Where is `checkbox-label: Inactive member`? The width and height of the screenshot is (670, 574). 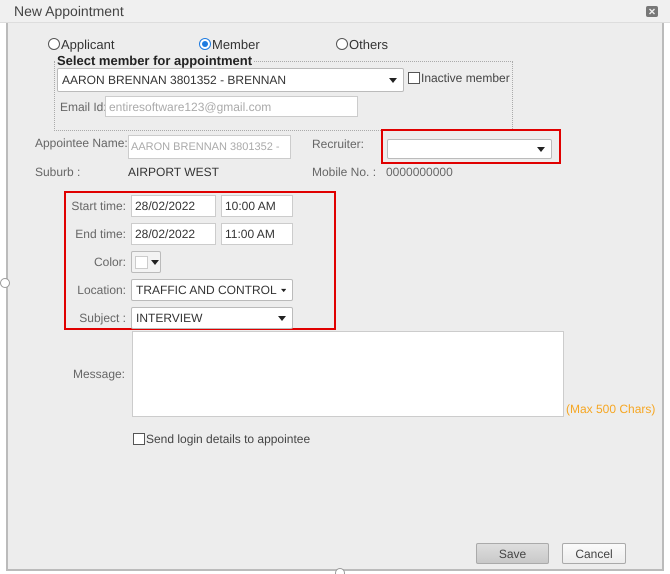
checkbox-label: Inactive member is located at coordinates (465, 78).